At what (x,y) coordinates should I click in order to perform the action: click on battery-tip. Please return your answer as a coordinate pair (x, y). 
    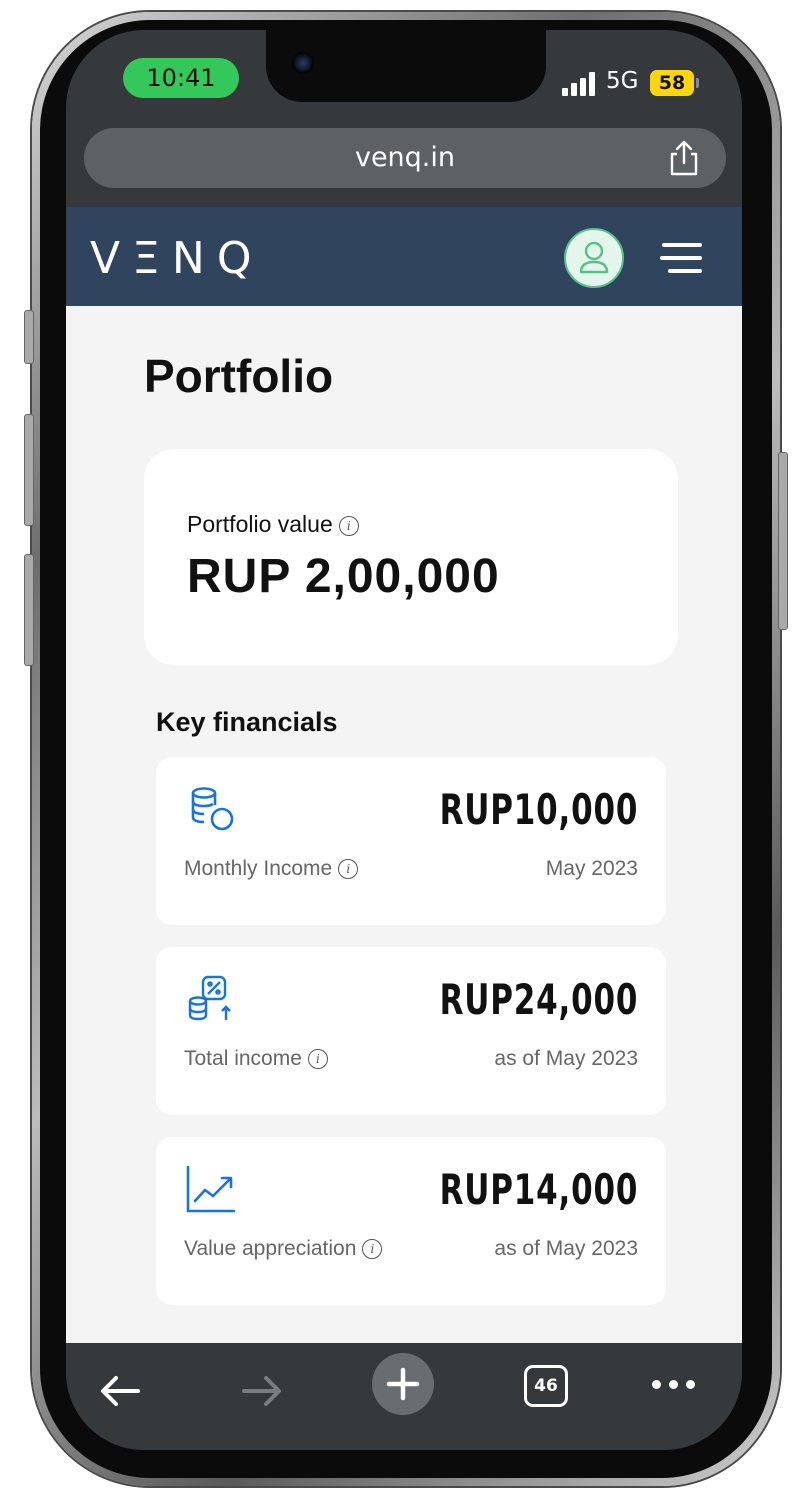
    Looking at the image, I should click on (697, 83).